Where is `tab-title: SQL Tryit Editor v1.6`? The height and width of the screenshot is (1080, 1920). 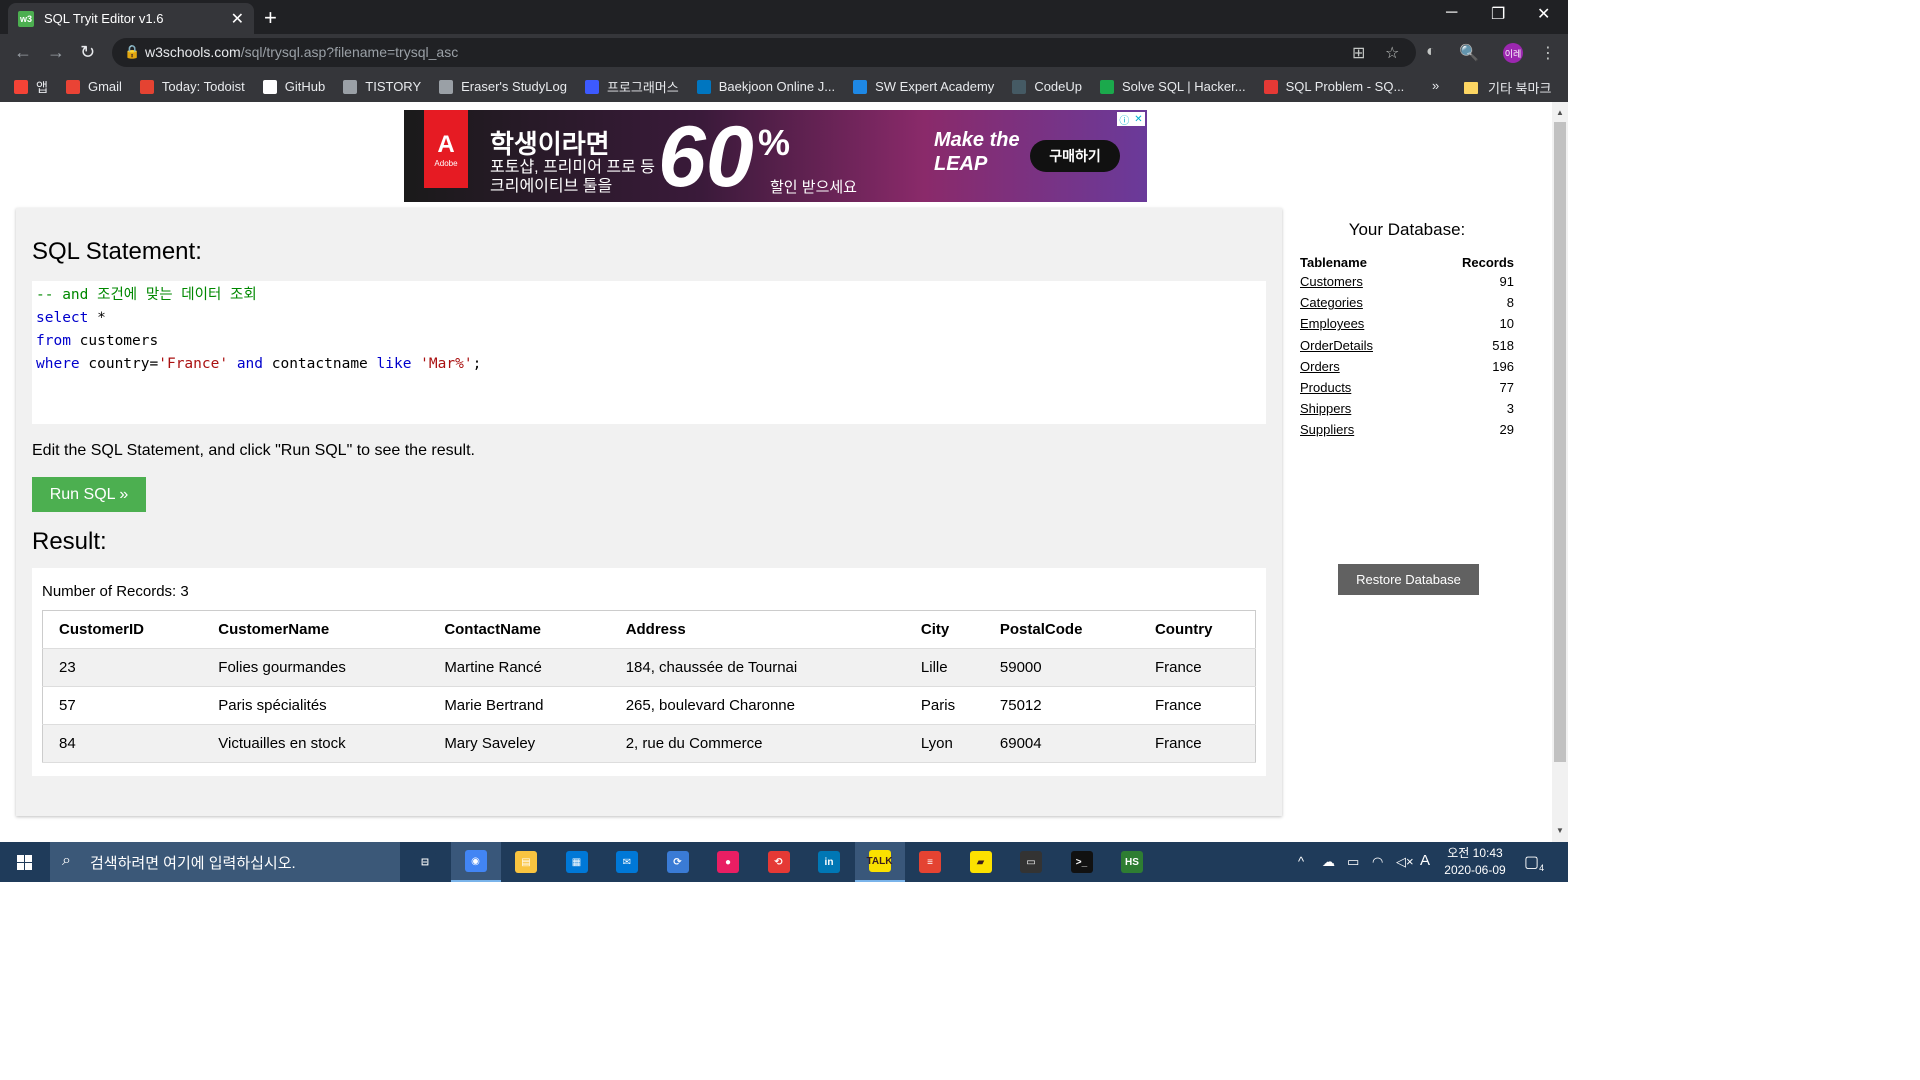
tab-title: SQL Tryit Editor v1.6 is located at coordinates (104, 18).